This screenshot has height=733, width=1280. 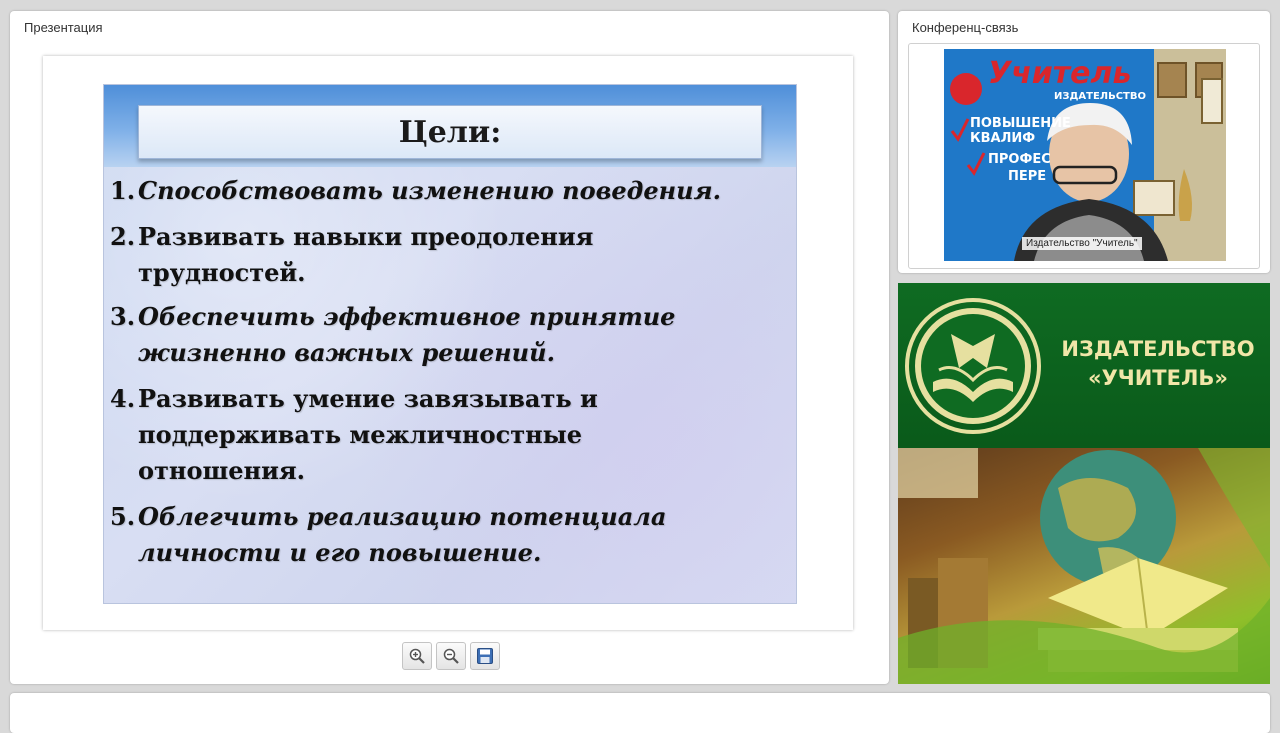 I want to click on backdrop-brand-text: Учитель, so click(x=1059, y=73).